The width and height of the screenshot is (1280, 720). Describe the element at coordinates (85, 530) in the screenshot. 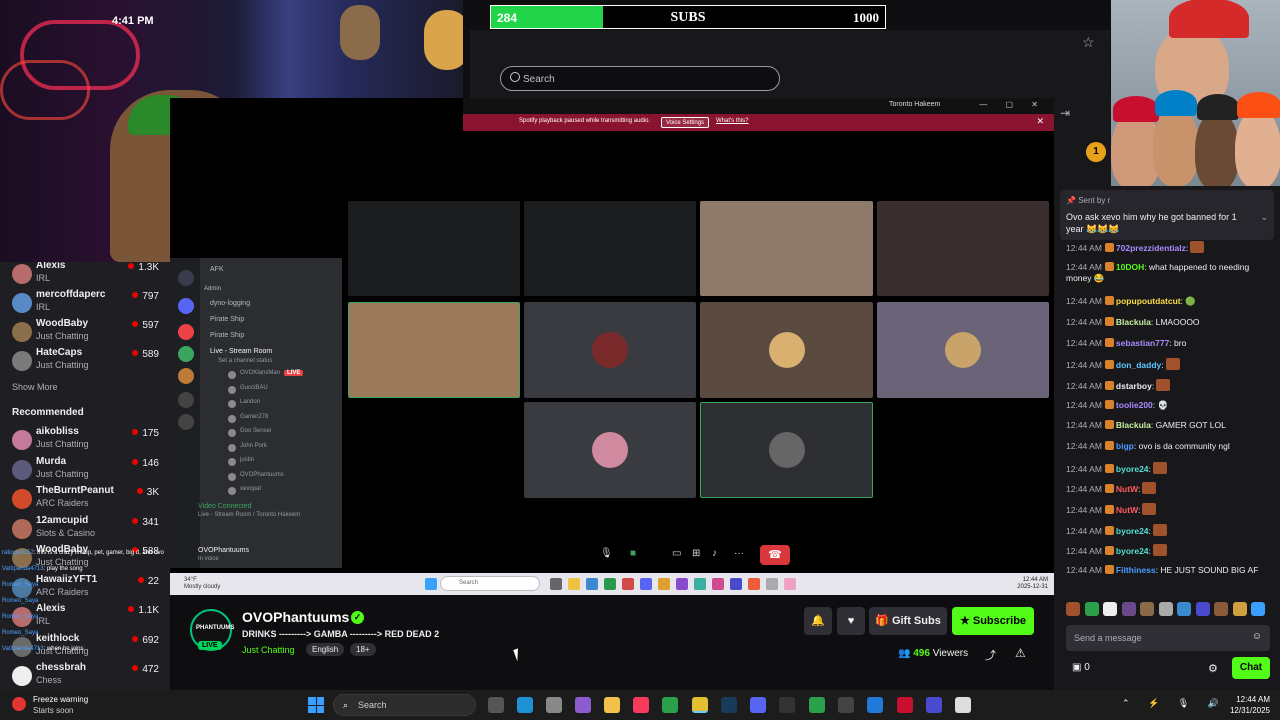

I see `sidebar-channel: 12amcupid Slots & Casino 341` at that location.